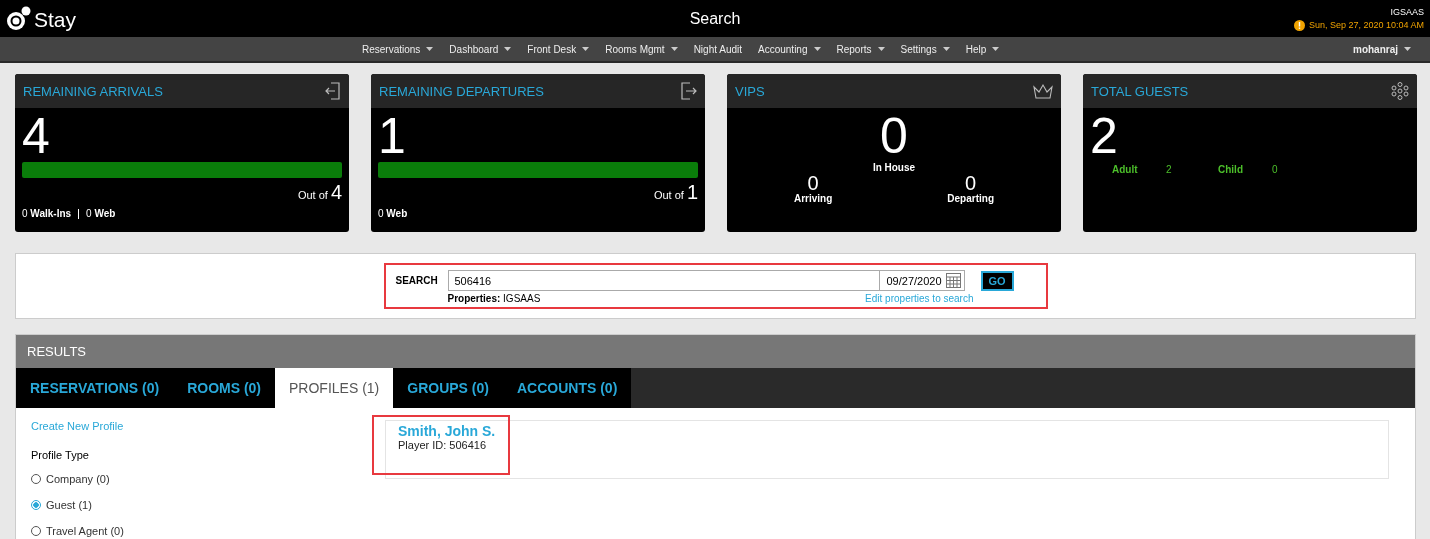 The image size is (1430, 539). I want to click on results-tab: RESERVATIONS (0), so click(95, 388).